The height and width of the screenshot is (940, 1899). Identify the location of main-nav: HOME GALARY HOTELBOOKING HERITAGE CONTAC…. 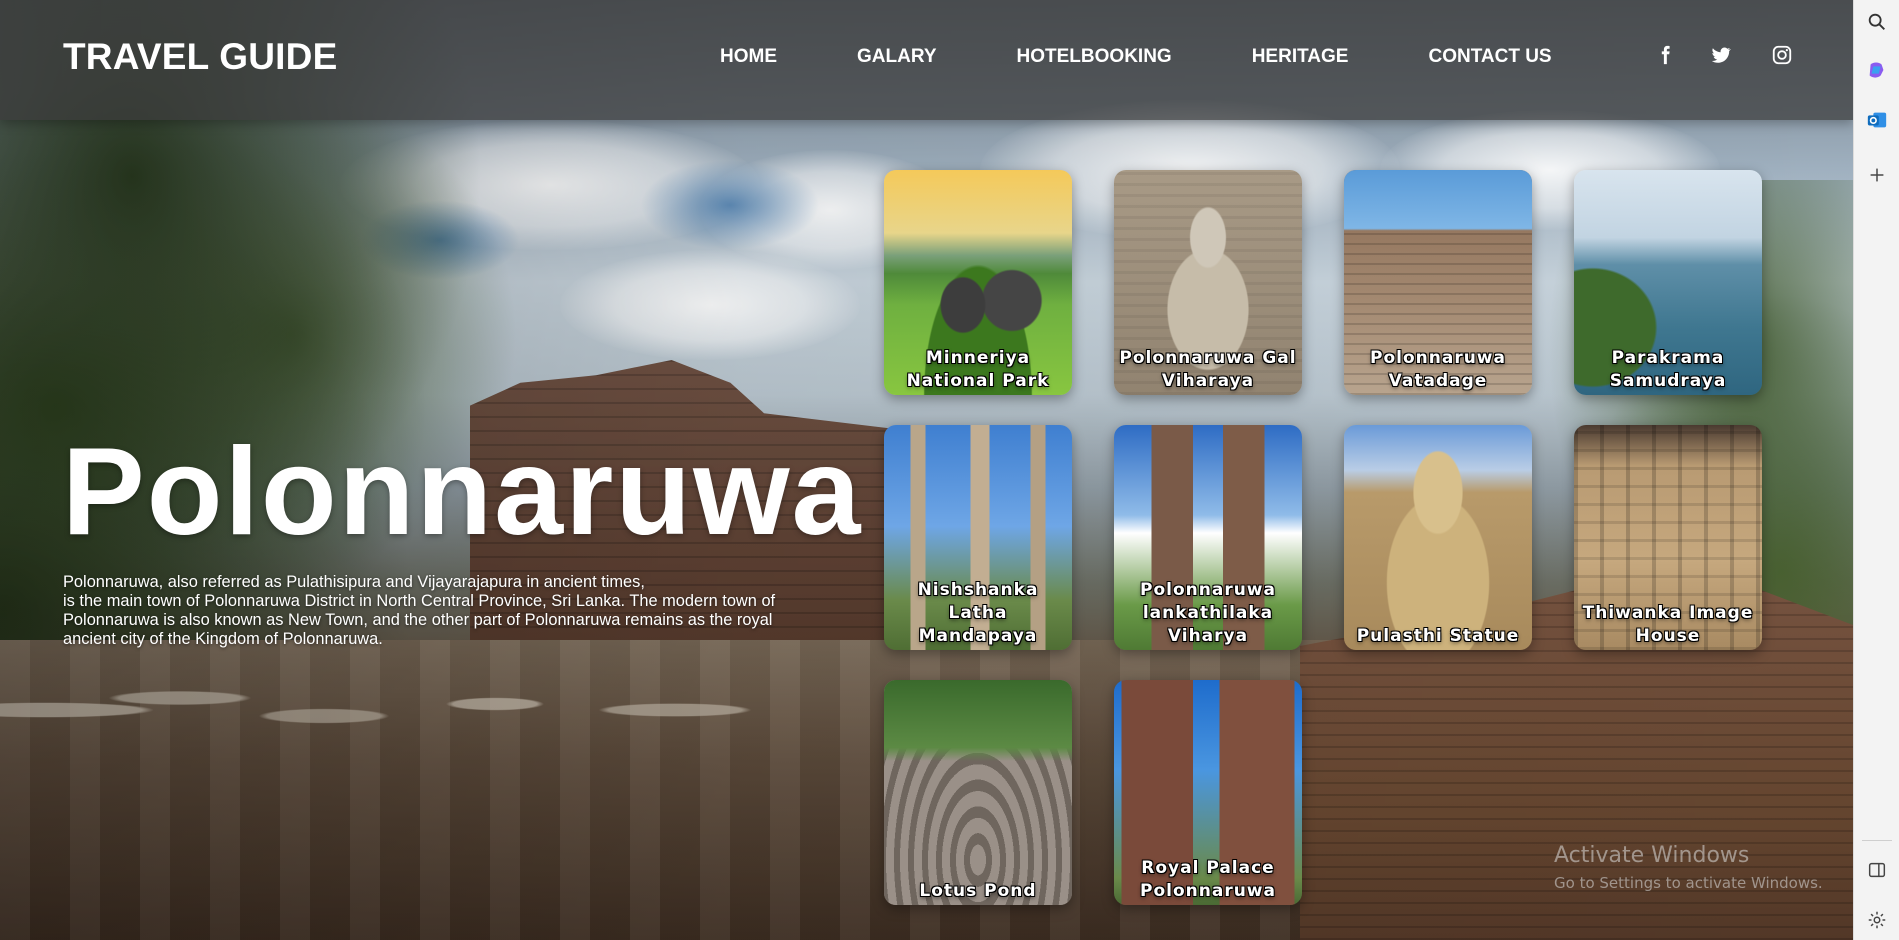
(1136, 57).